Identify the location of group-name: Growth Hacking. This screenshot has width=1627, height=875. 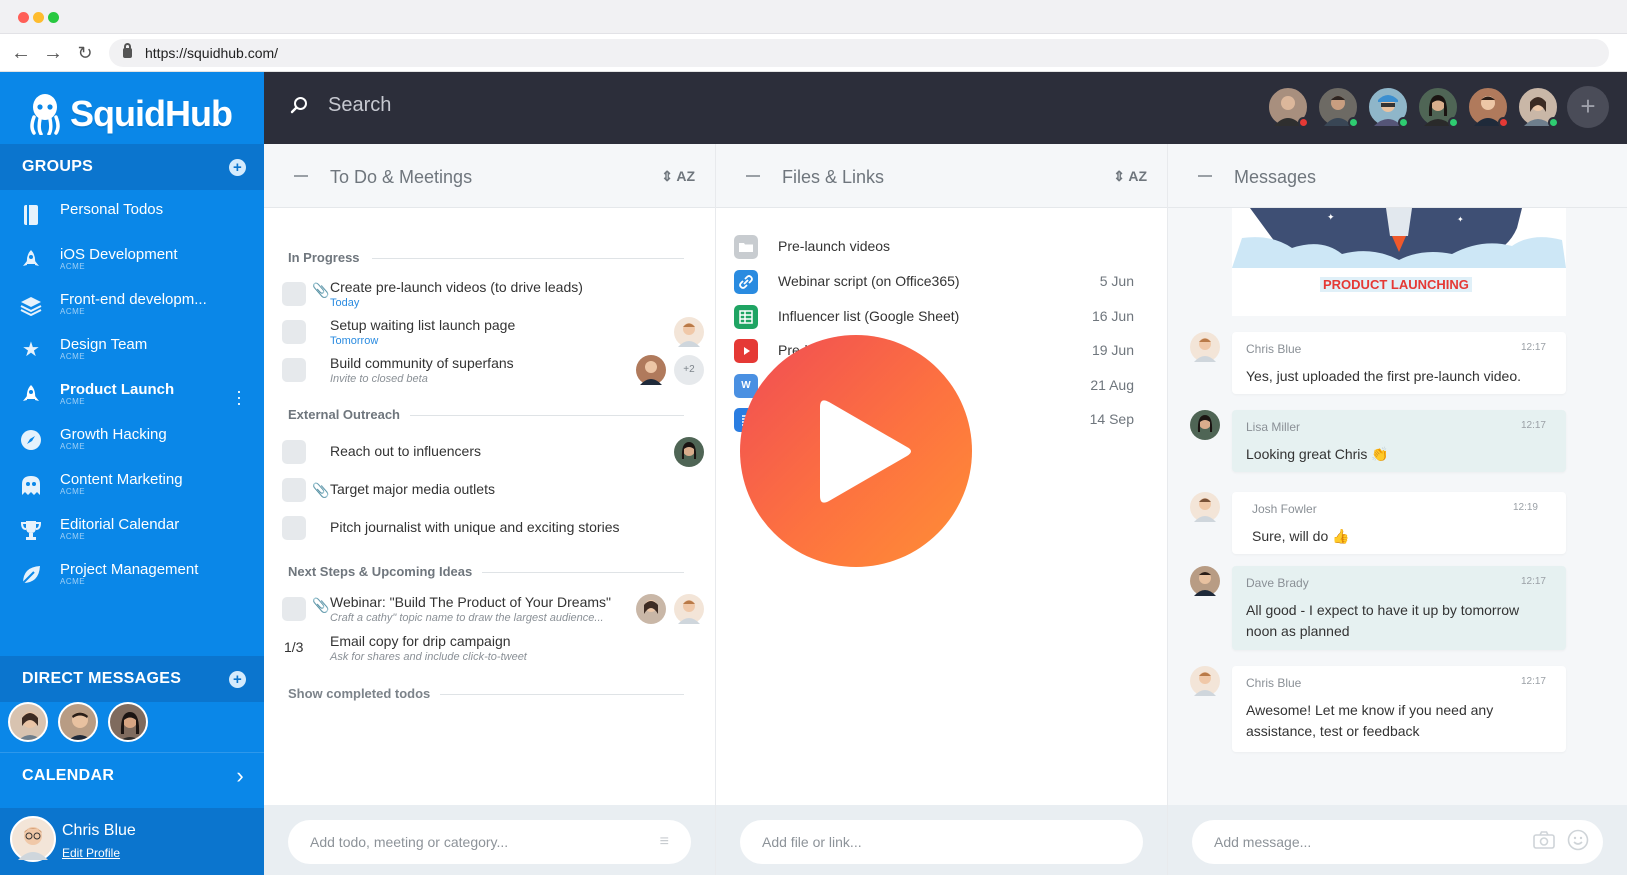
(113, 434).